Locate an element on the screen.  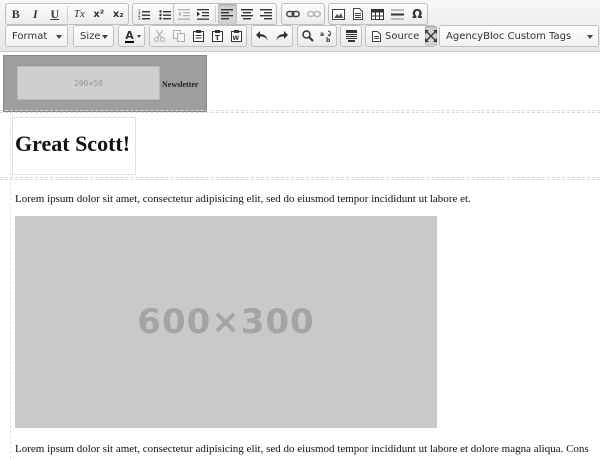
clipboard-group: T W is located at coordinates (198, 36).